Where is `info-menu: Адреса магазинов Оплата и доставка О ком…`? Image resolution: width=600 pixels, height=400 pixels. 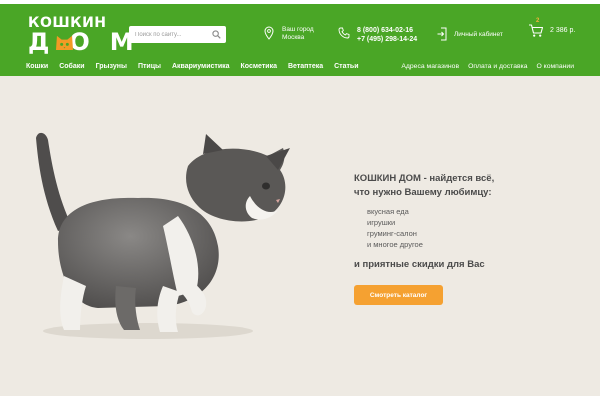 info-menu: Адреса магазинов Оплата и доставка О ком… is located at coordinates (487, 66).